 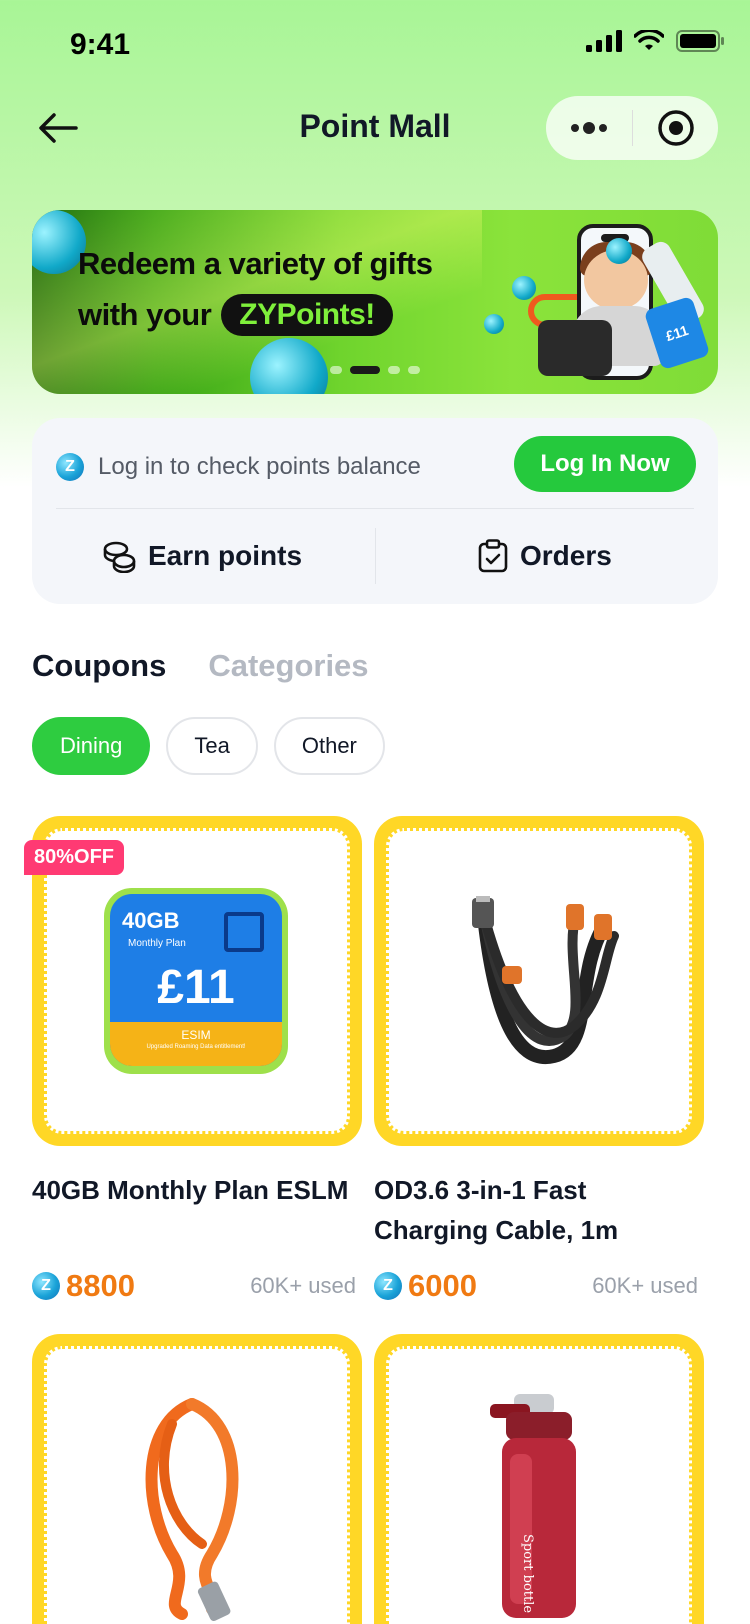 What do you see at coordinates (545, 980) in the screenshot?
I see `charging-cable-image` at bounding box center [545, 980].